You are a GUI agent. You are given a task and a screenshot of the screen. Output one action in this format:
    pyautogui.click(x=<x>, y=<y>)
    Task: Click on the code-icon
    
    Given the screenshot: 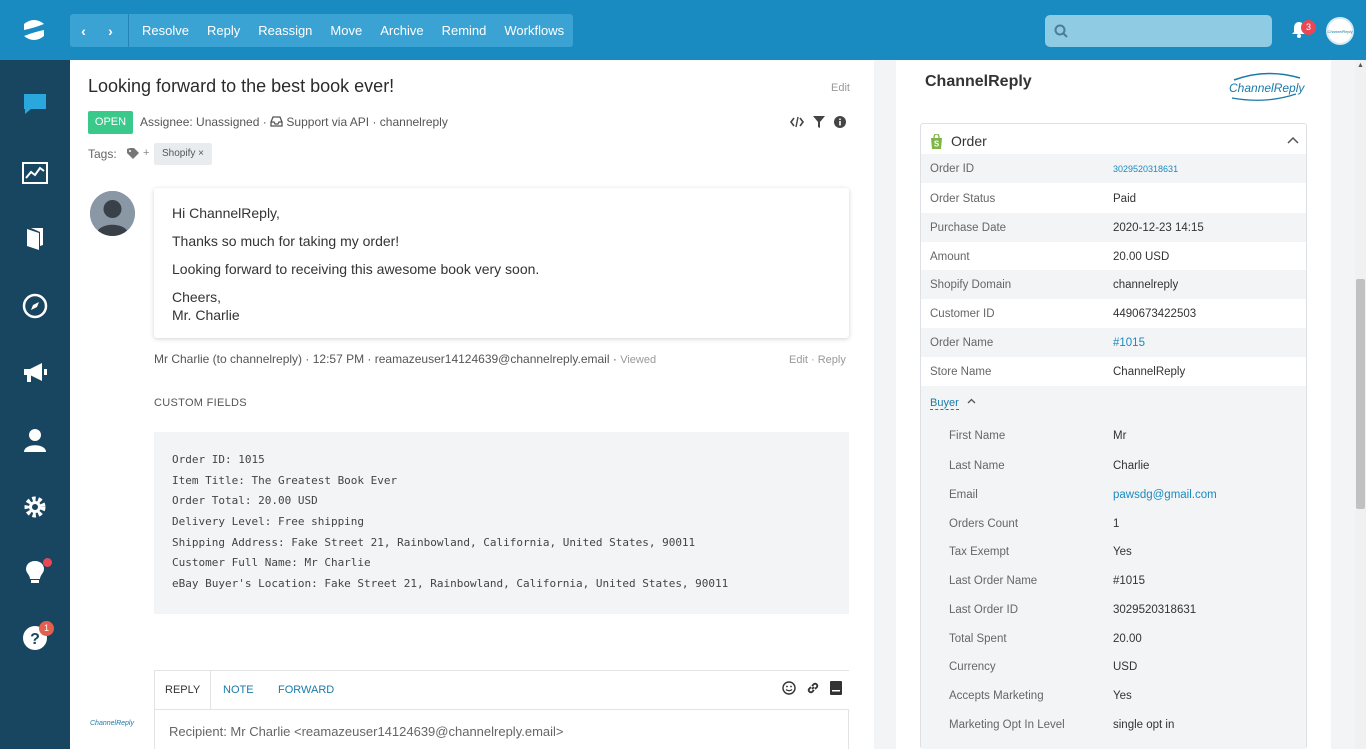 What is the action you would take?
    pyautogui.click(x=797, y=122)
    